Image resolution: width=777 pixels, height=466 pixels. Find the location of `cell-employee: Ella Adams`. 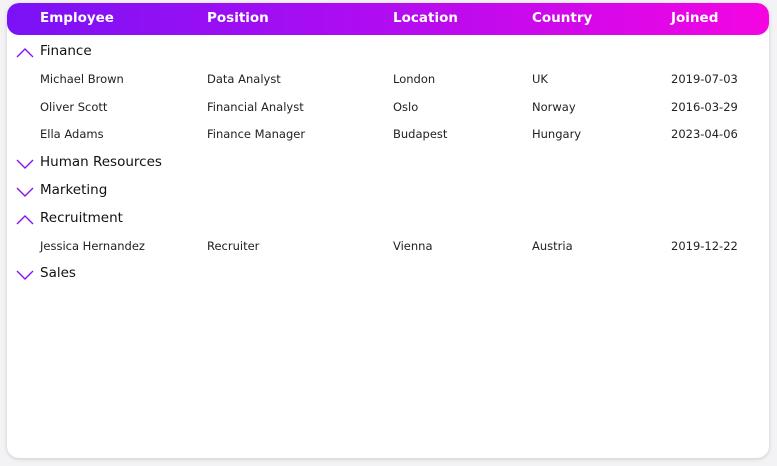

cell-employee: Ella Adams is located at coordinates (72, 134).